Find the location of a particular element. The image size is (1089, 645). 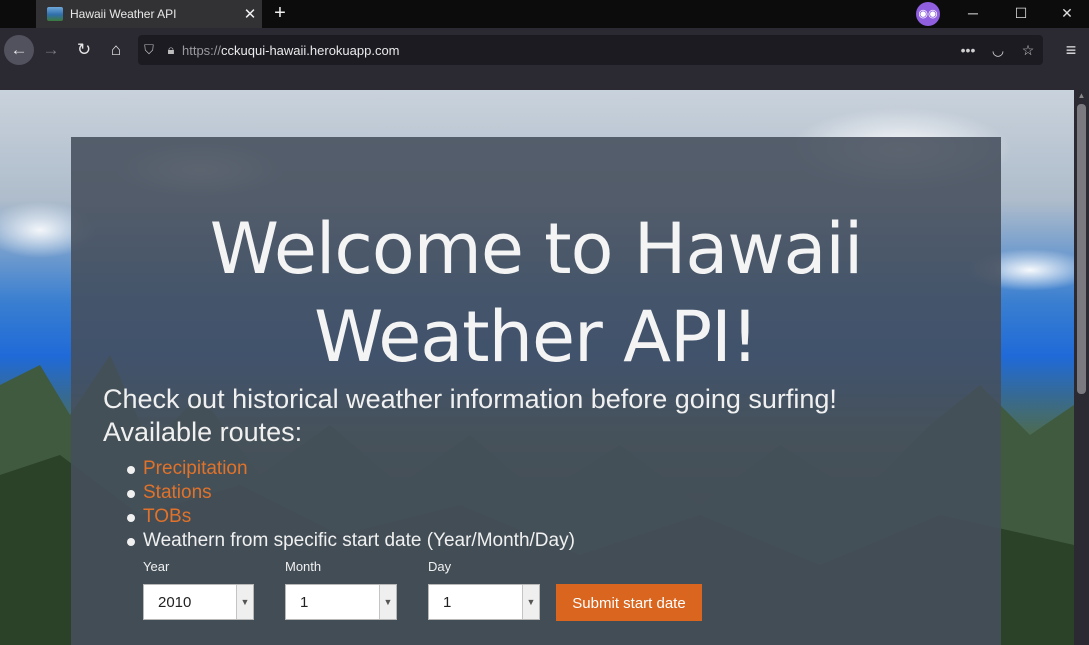

forward-button: → is located at coordinates (51, 50).